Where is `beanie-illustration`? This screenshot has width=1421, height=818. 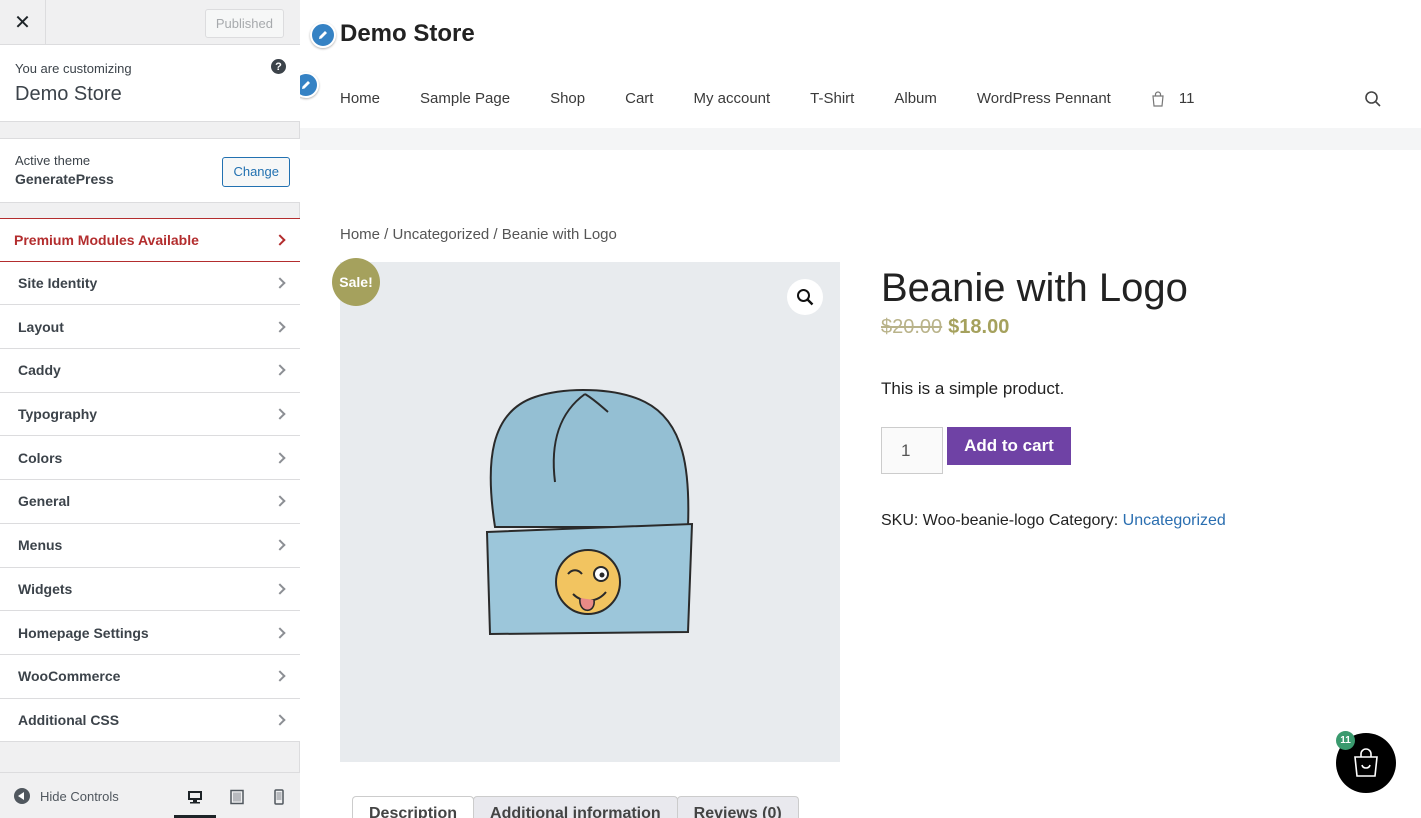 beanie-illustration is located at coordinates (589, 512).